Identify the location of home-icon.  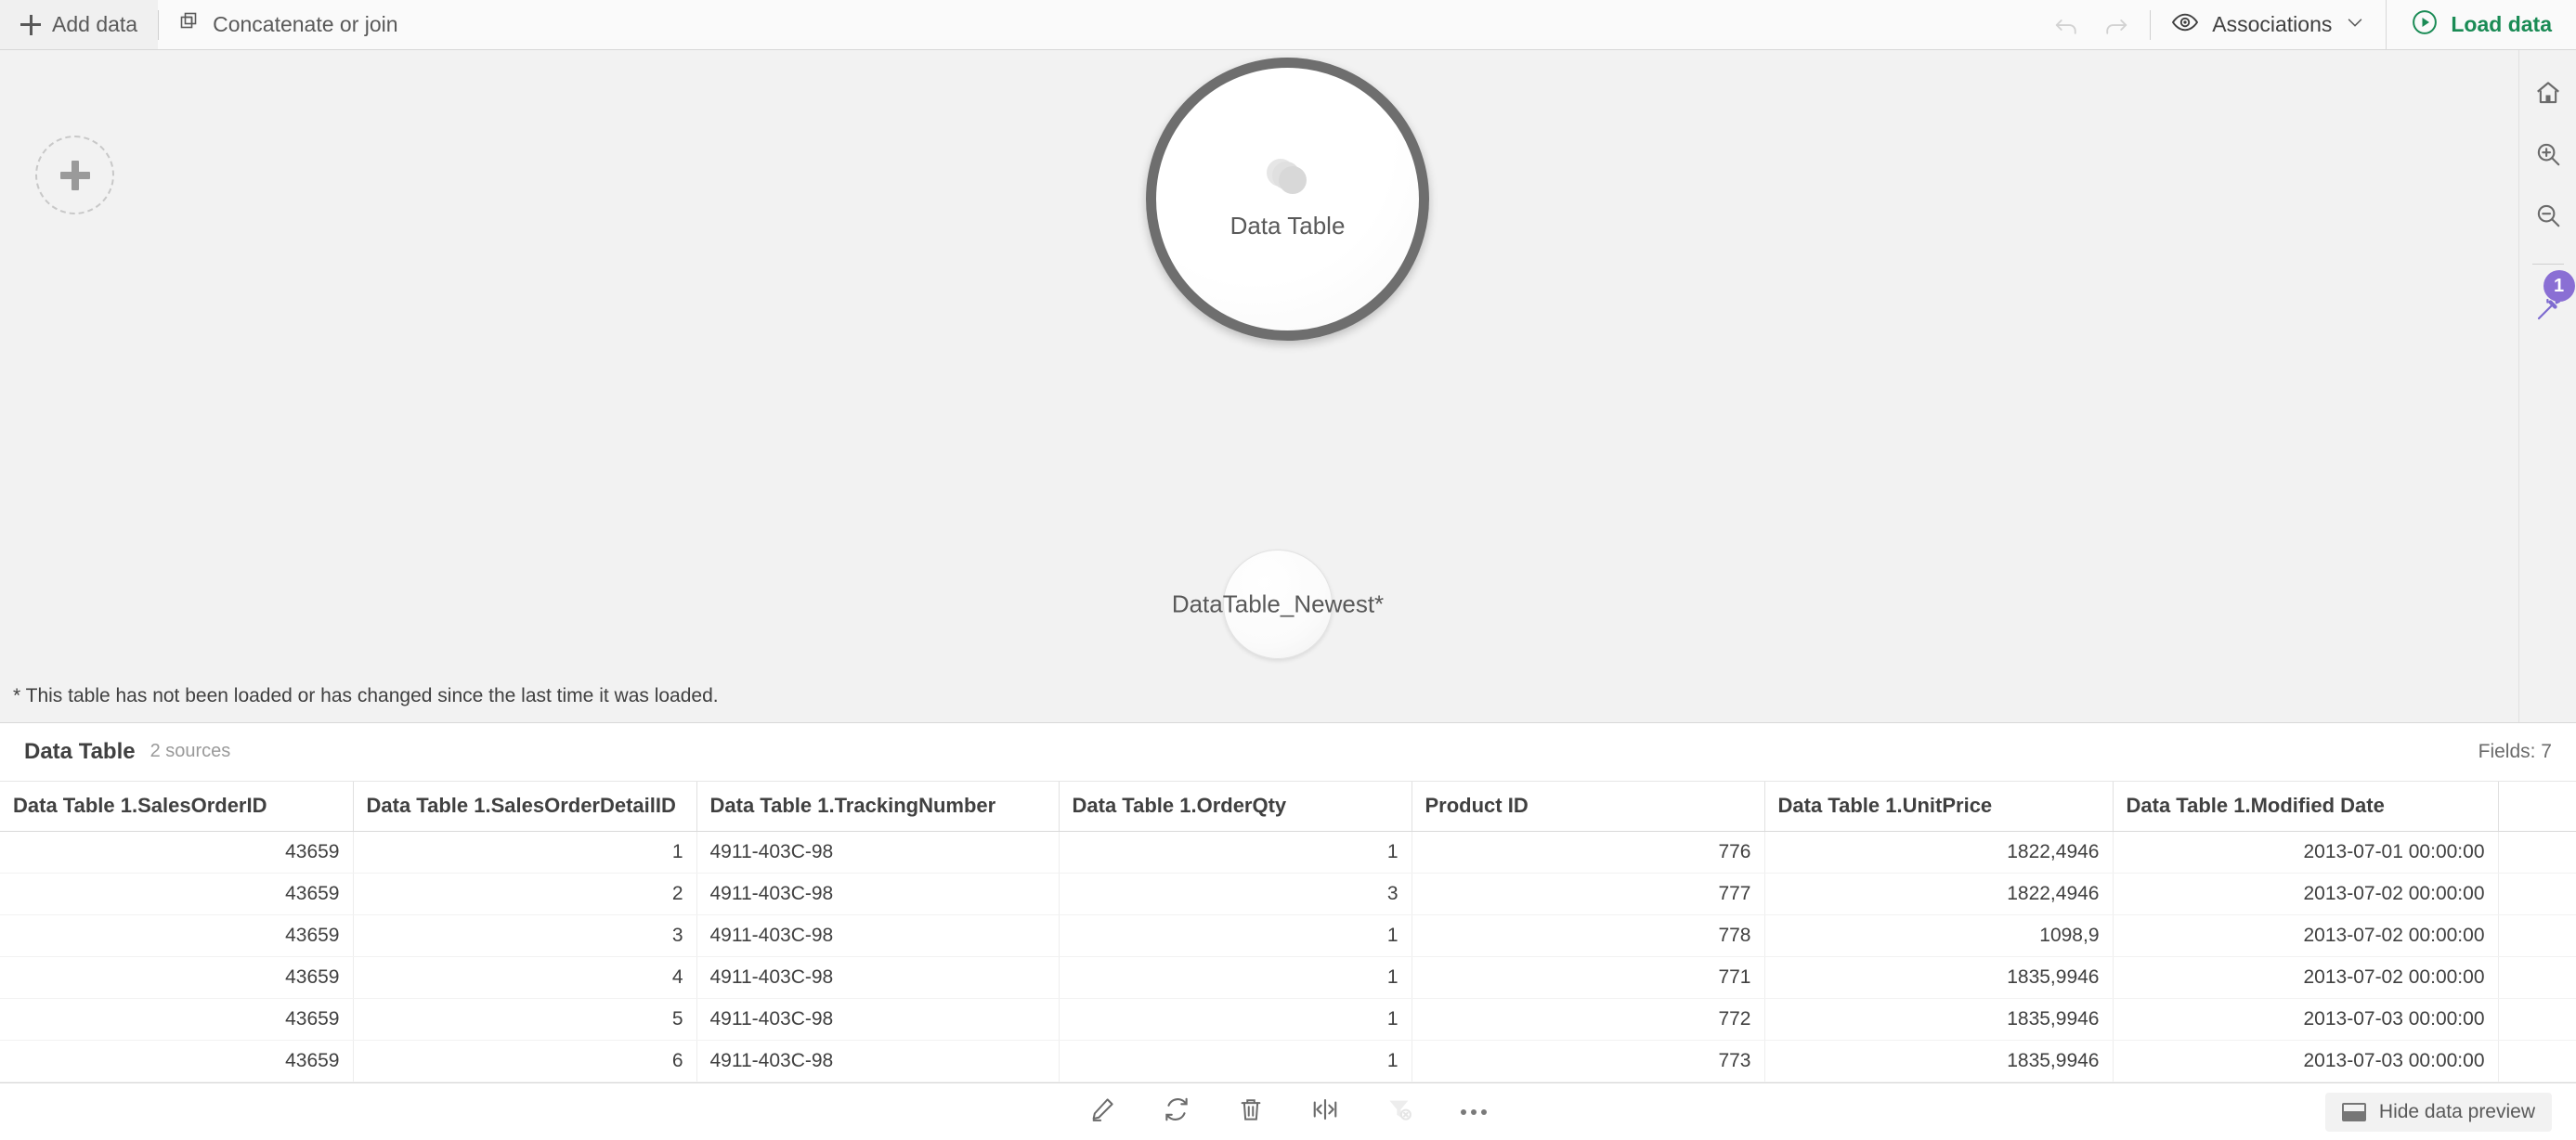
(2548, 95).